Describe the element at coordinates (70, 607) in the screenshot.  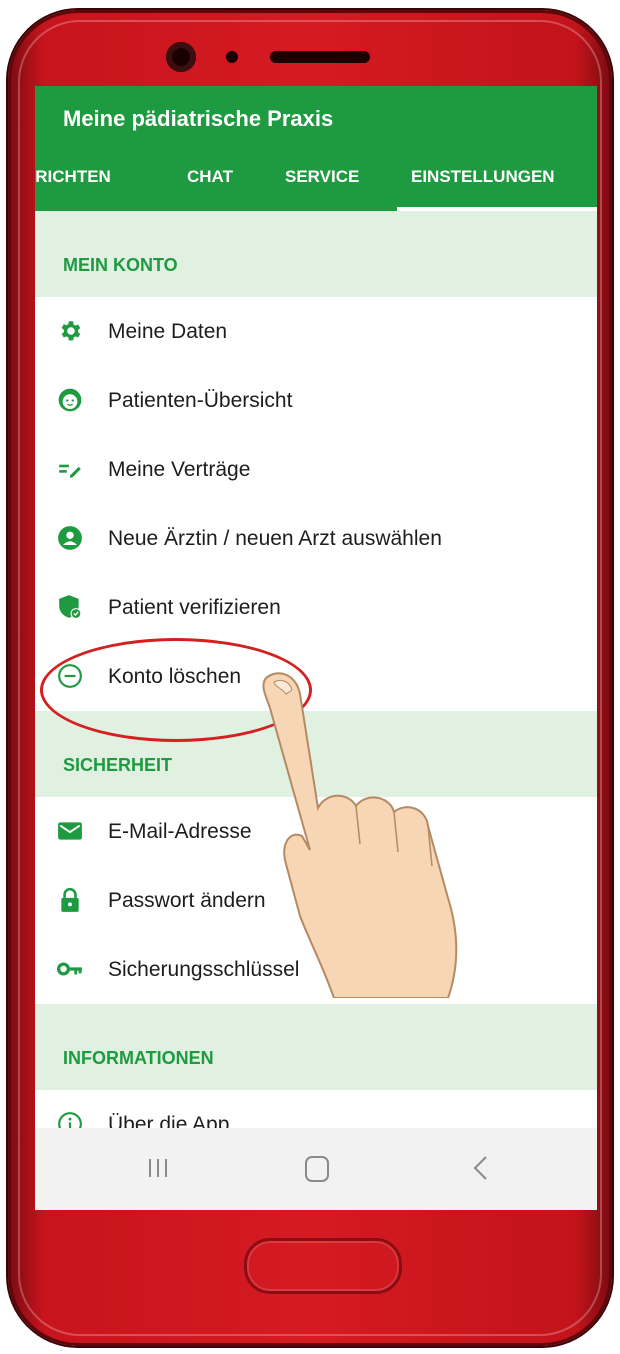
I see `shield-check-icon` at that location.